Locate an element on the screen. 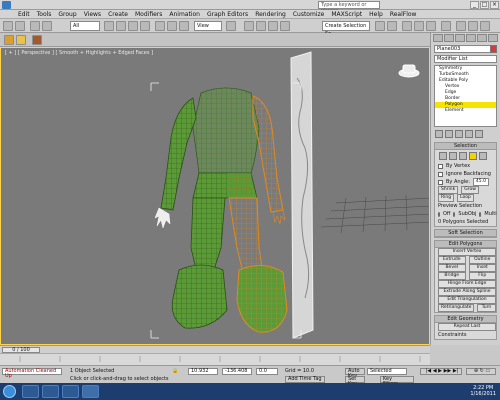 Image resolution: width=500 pixels, height=400 pixels. extrude-button: Extrude is located at coordinates (452, 260).